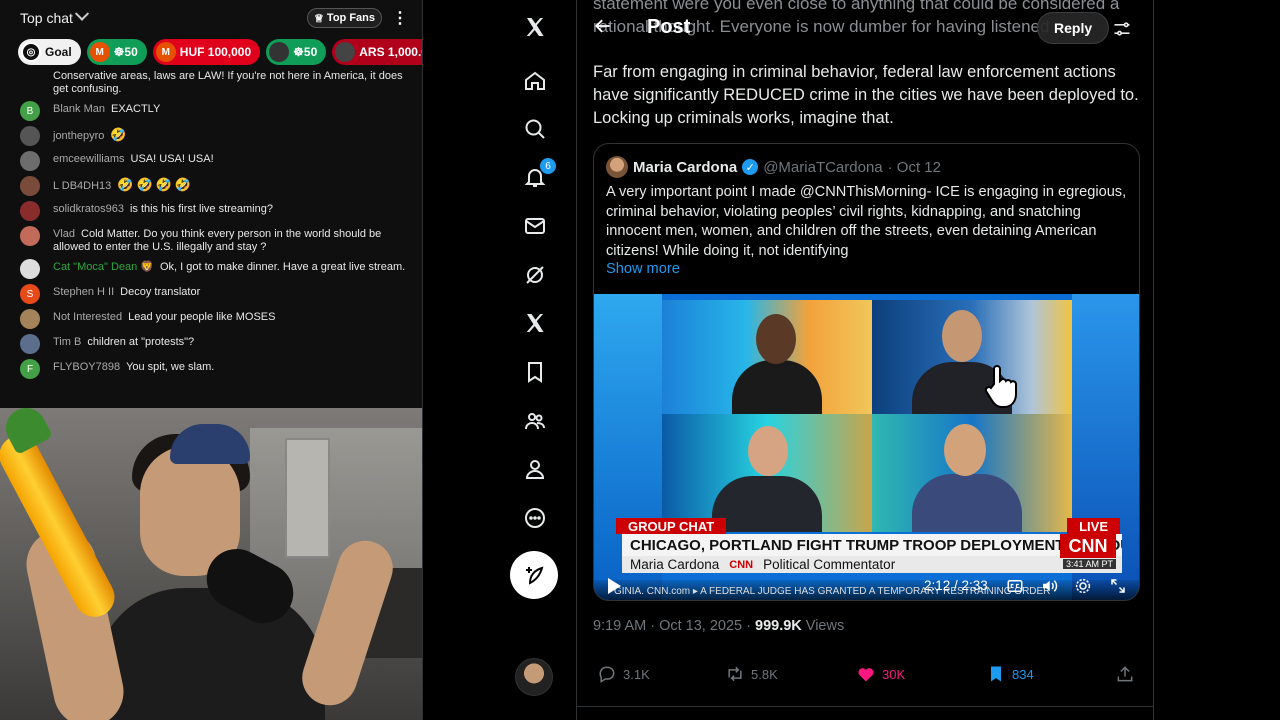 The height and width of the screenshot is (720, 1280). I want to click on video-controls: 2:12 / 2:33, so click(866, 586).